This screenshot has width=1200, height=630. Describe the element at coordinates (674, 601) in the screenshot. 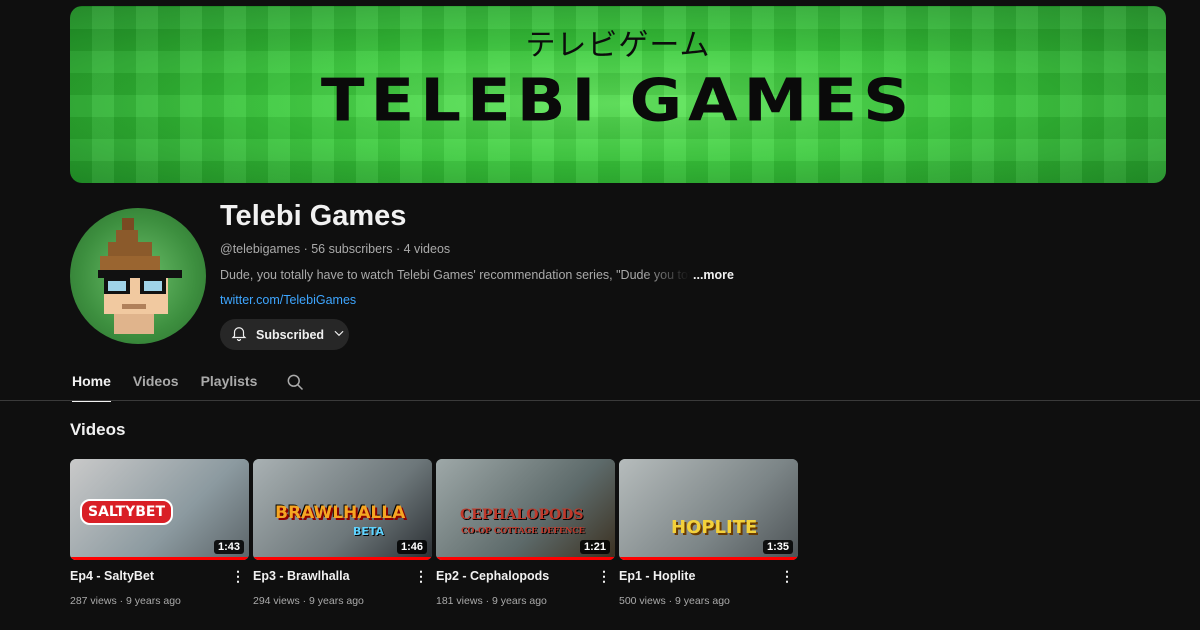

I see `video-meta: 500 views · 9 years ago` at that location.